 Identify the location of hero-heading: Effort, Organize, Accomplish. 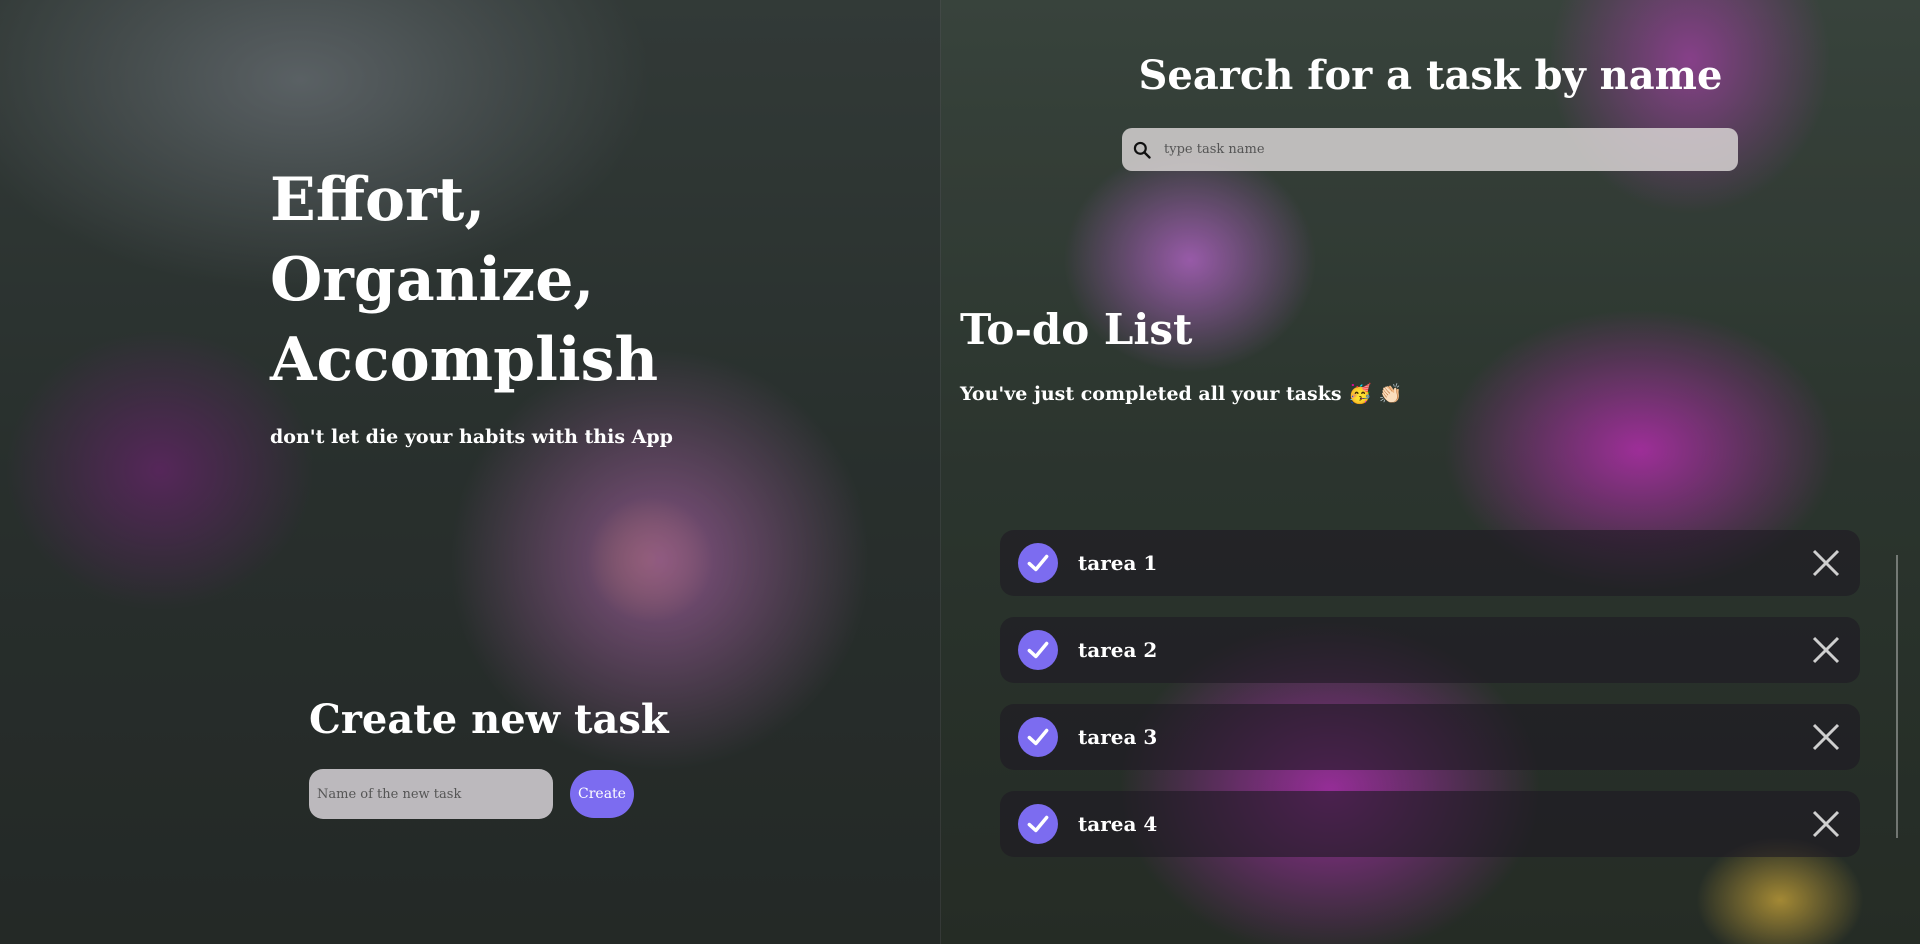
(471, 280).